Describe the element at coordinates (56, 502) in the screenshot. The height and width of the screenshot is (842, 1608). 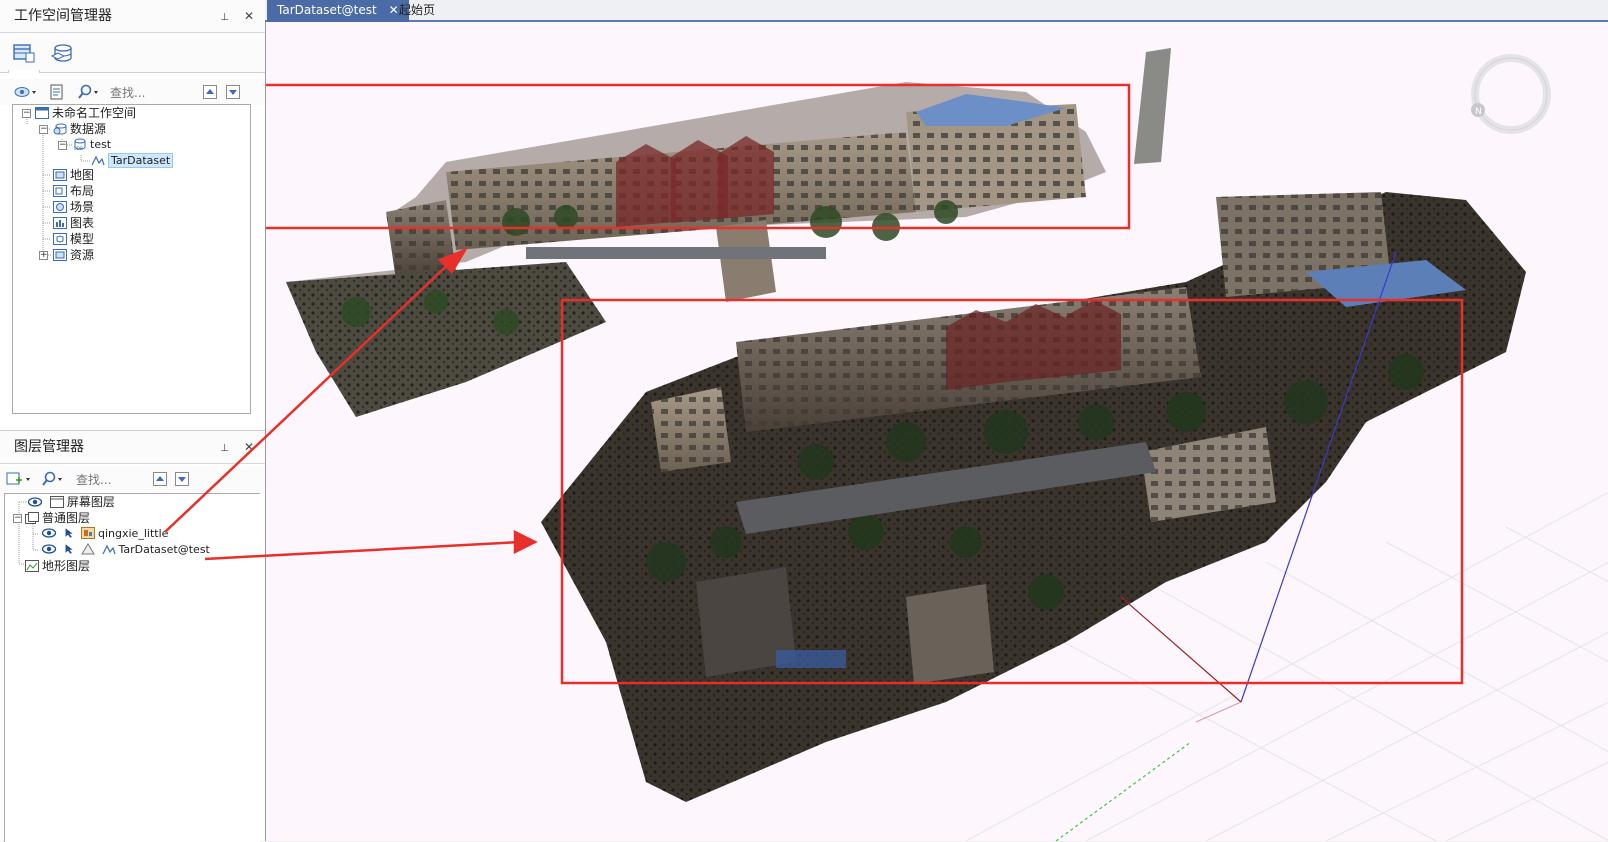
I see `screen-layer-icon` at that location.